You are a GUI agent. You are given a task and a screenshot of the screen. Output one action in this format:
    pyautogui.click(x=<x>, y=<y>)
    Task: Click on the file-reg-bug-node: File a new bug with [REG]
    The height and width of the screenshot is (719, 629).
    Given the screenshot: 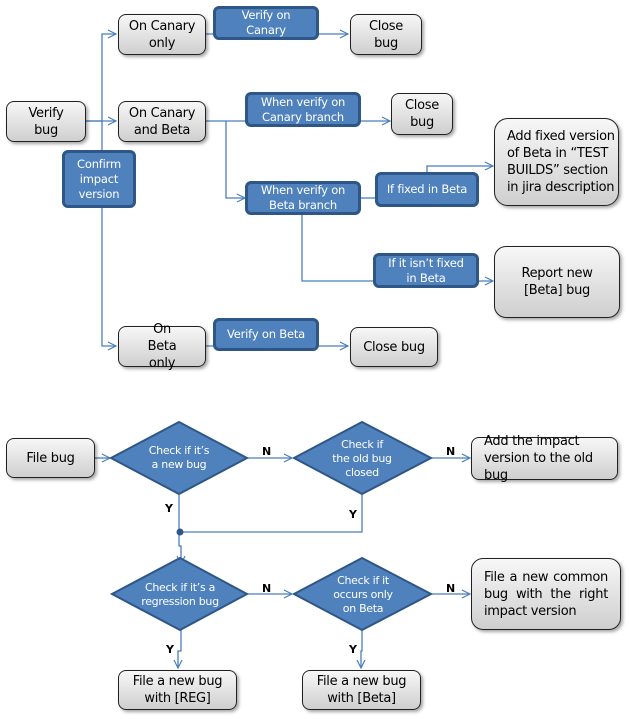 What is the action you would take?
    pyautogui.click(x=177, y=690)
    